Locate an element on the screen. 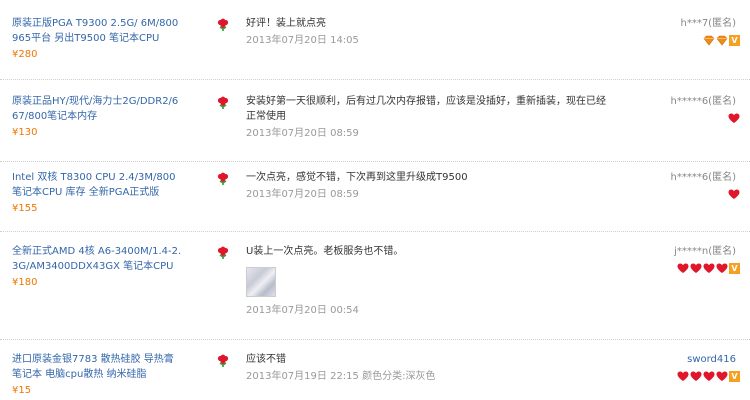 This screenshot has width=750, height=400. product-price: ¥155 is located at coordinates (25, 208).